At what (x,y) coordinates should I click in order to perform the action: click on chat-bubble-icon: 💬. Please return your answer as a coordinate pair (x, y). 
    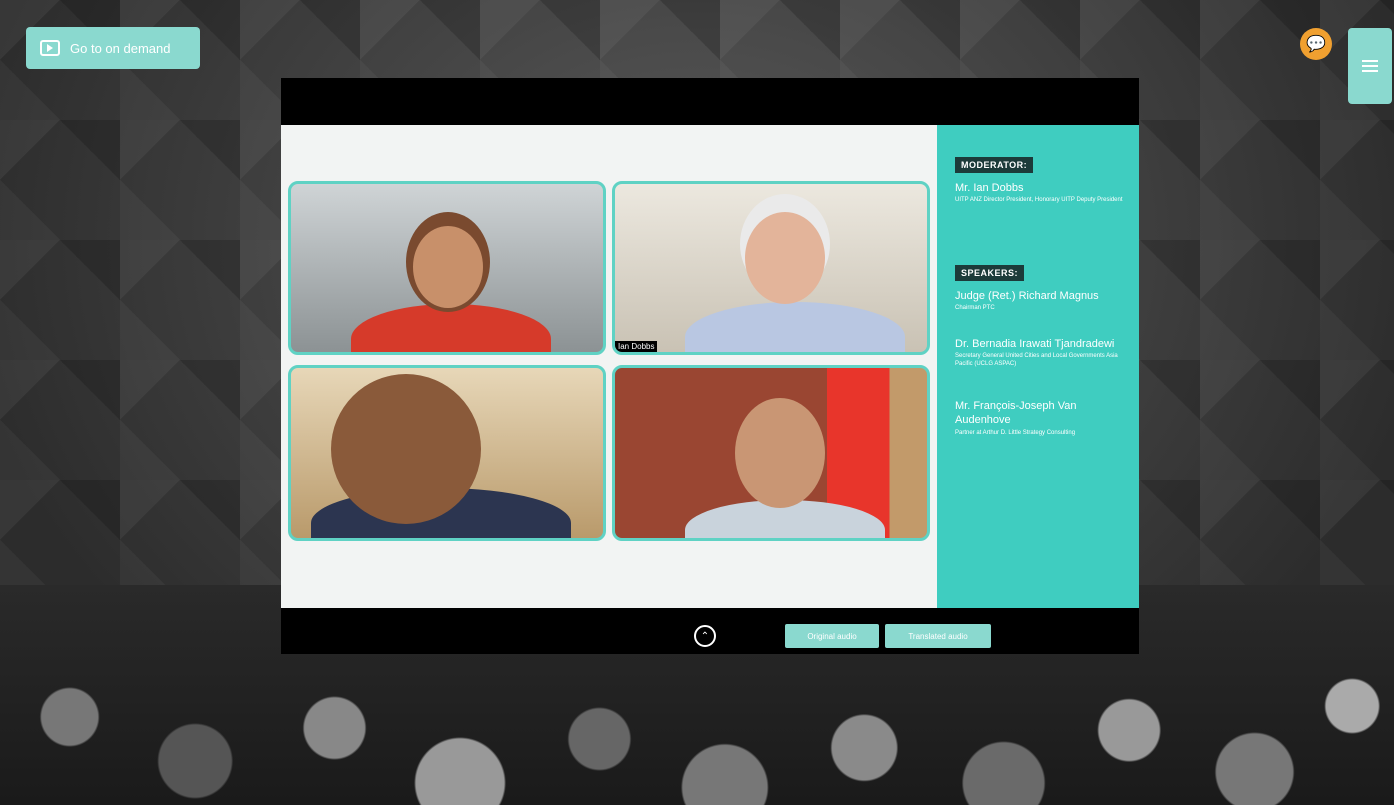
    Looking at the image, I should click on (1316, 44).